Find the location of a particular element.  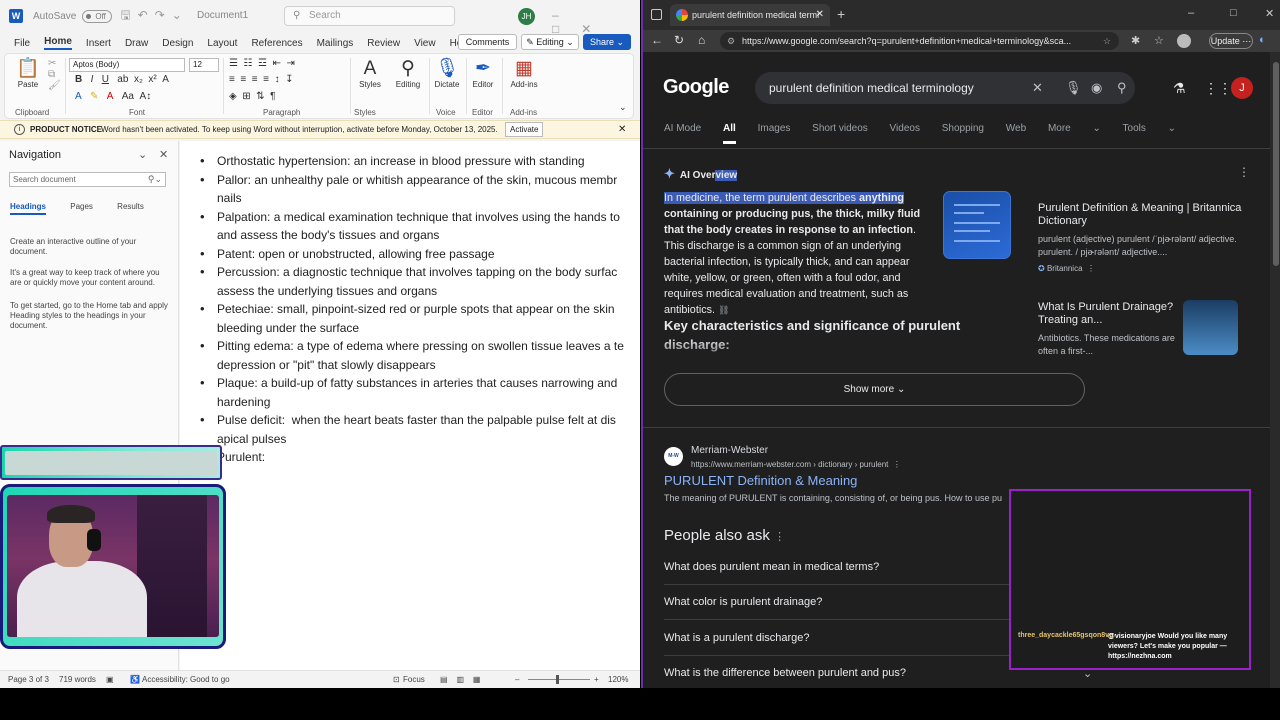

browser-tab-active: purulent definition medical termi ✕ is located at coordinates (750, 15).